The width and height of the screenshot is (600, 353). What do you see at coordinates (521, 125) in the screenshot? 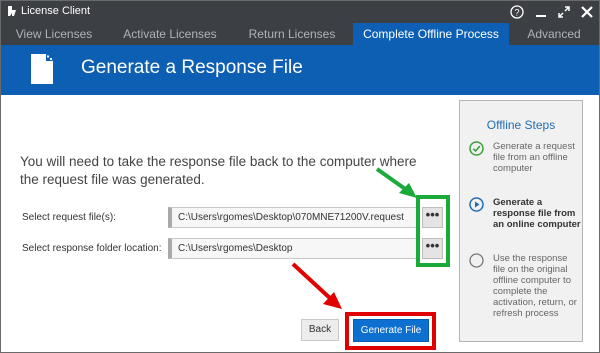
I see `offline-steps-heading: Offline Steps` at bounding box center [521, 125].